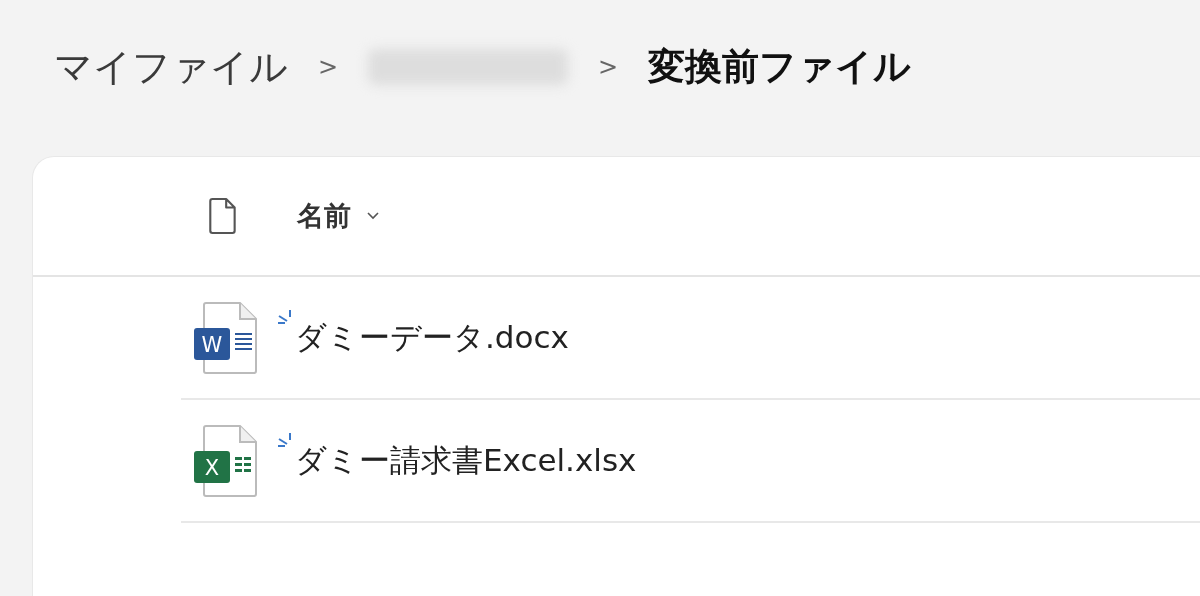 The height and width of the screenshot is (596, 1200). I want to click on breadcrumb-link: マイファイル, so click(171, 67).